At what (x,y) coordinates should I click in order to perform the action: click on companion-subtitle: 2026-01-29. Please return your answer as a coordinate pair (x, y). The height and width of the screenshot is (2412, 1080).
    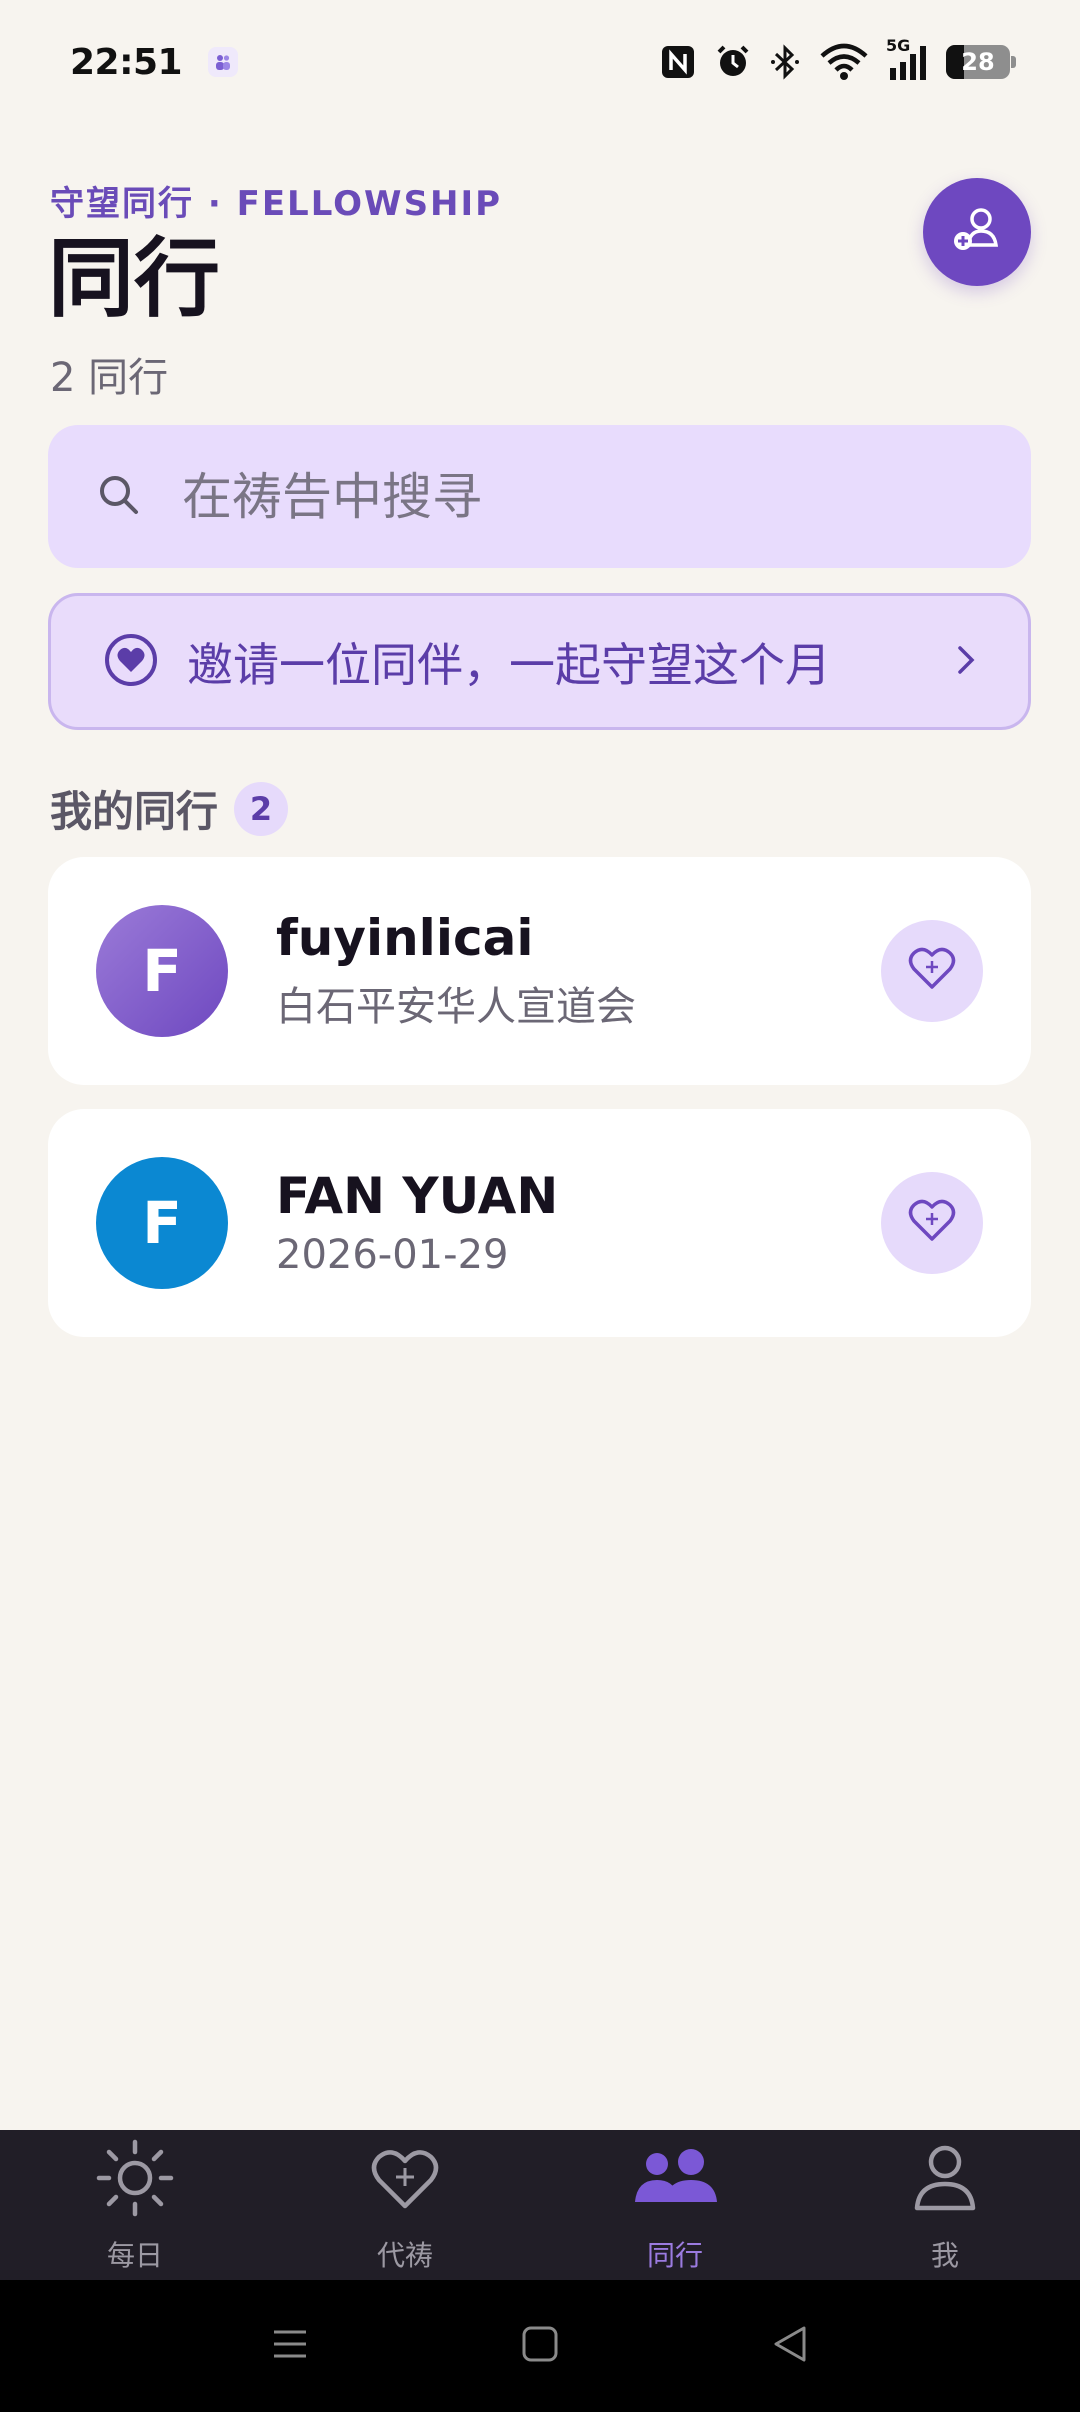
    Looking at the image, I should click on (392, 1254).